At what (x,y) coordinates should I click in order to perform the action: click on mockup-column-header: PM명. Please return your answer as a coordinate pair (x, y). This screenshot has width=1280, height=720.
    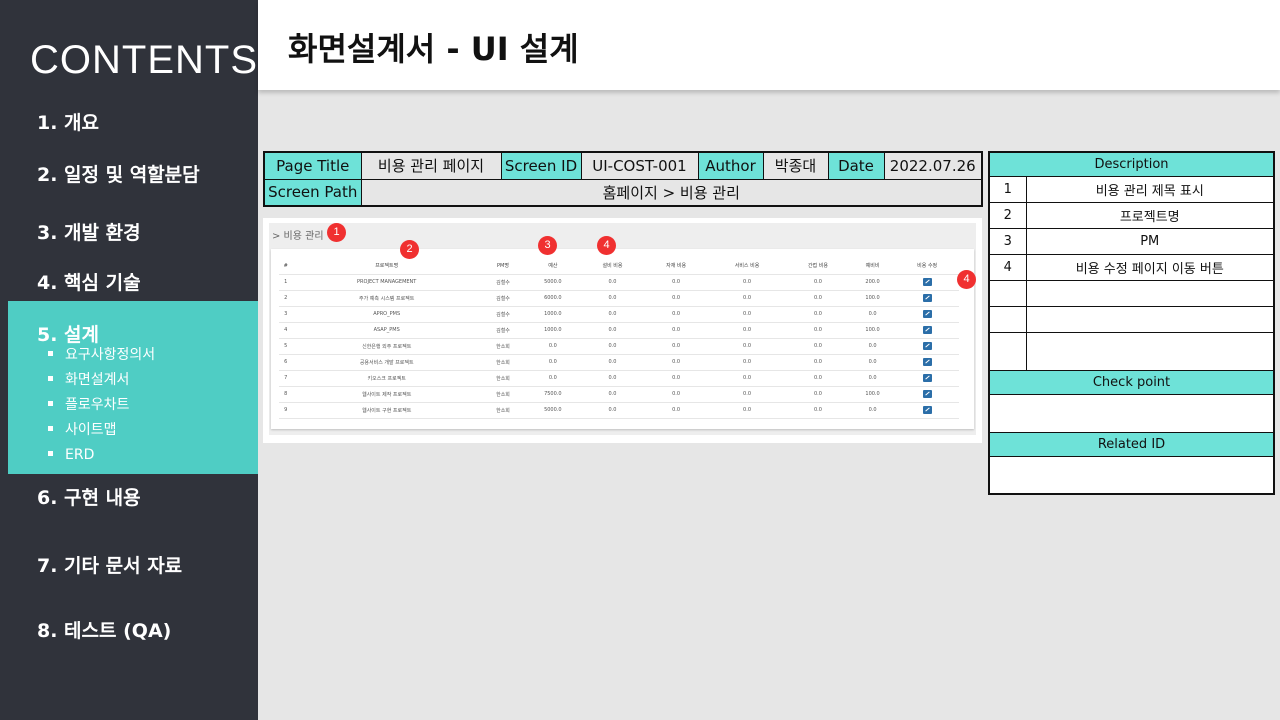
    Looking at the image, I should click on (503, 266).